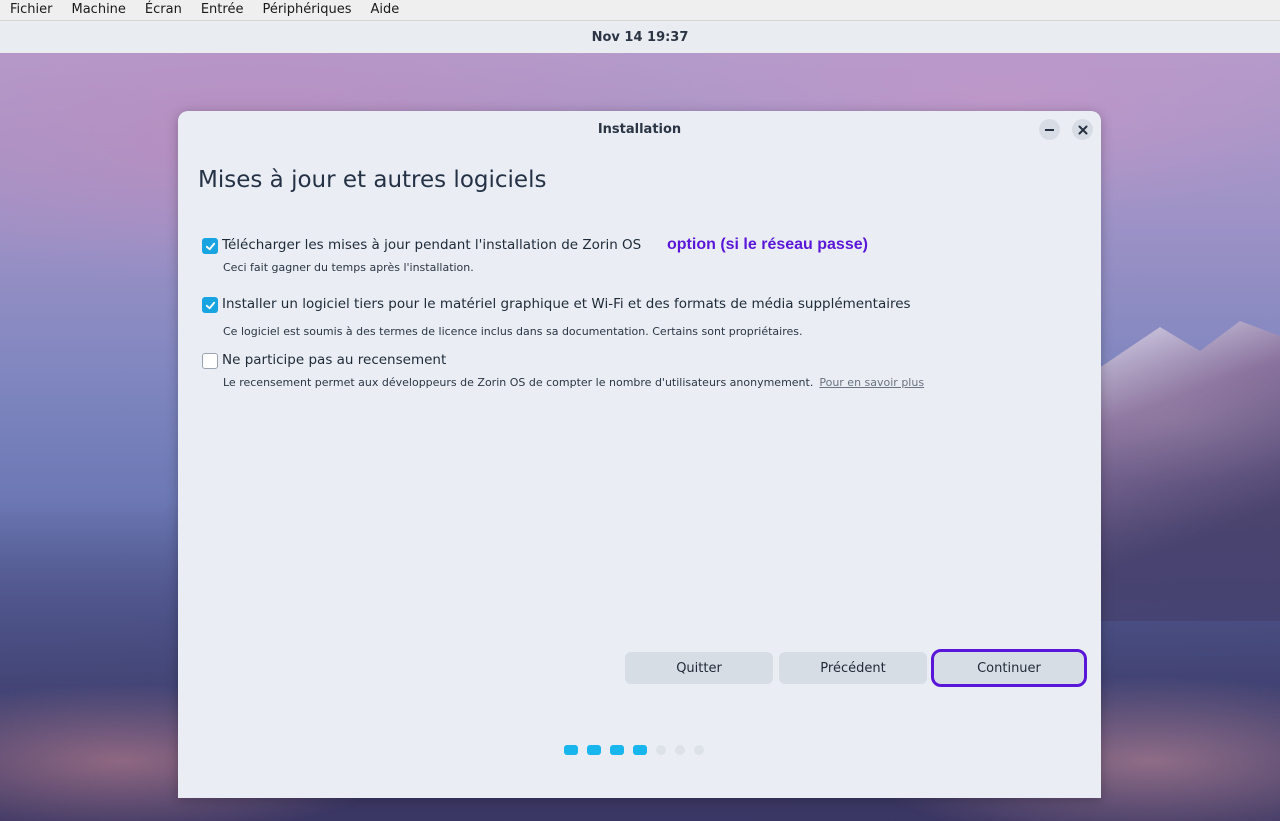 Image resolution: width=1280 pixels, height=821 pixels. Describe the element at coordinates (210, 361) in the screenshot. I see `census-checkbox` at that location.